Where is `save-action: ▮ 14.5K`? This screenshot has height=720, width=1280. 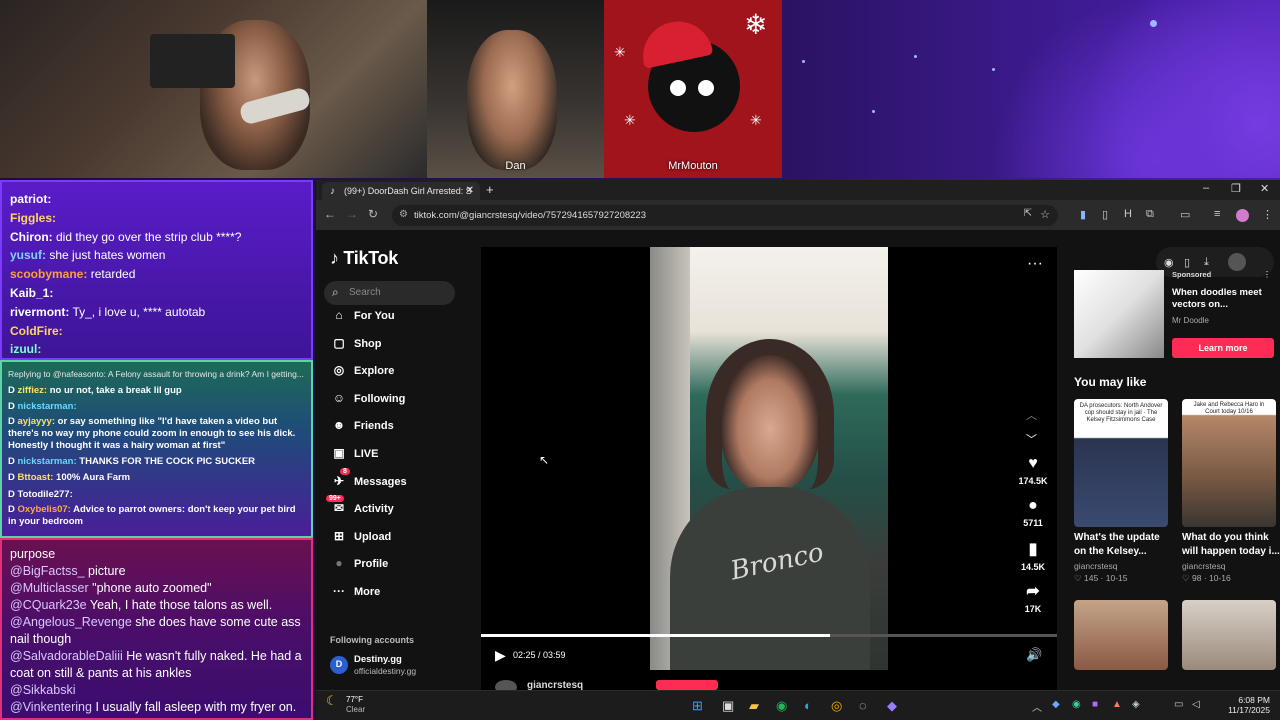
save-action: ▮ 14.5K is located at coordinates (1033, 555).